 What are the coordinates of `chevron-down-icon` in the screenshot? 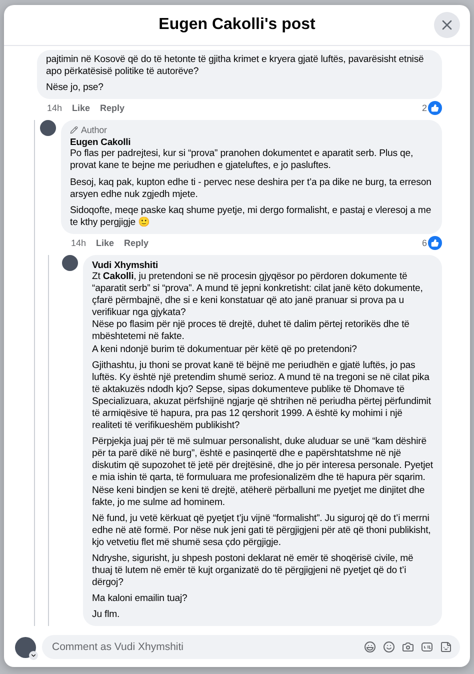 It's located at (33, 655).